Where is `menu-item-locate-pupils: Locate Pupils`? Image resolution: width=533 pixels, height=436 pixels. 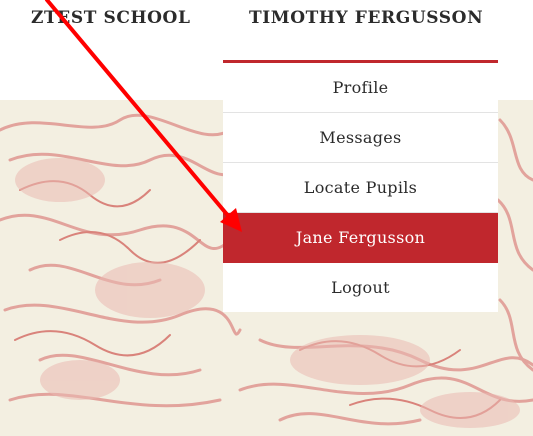
menu-item-locate-pupils: Locate Pupils is located at coordinates (360, 188).